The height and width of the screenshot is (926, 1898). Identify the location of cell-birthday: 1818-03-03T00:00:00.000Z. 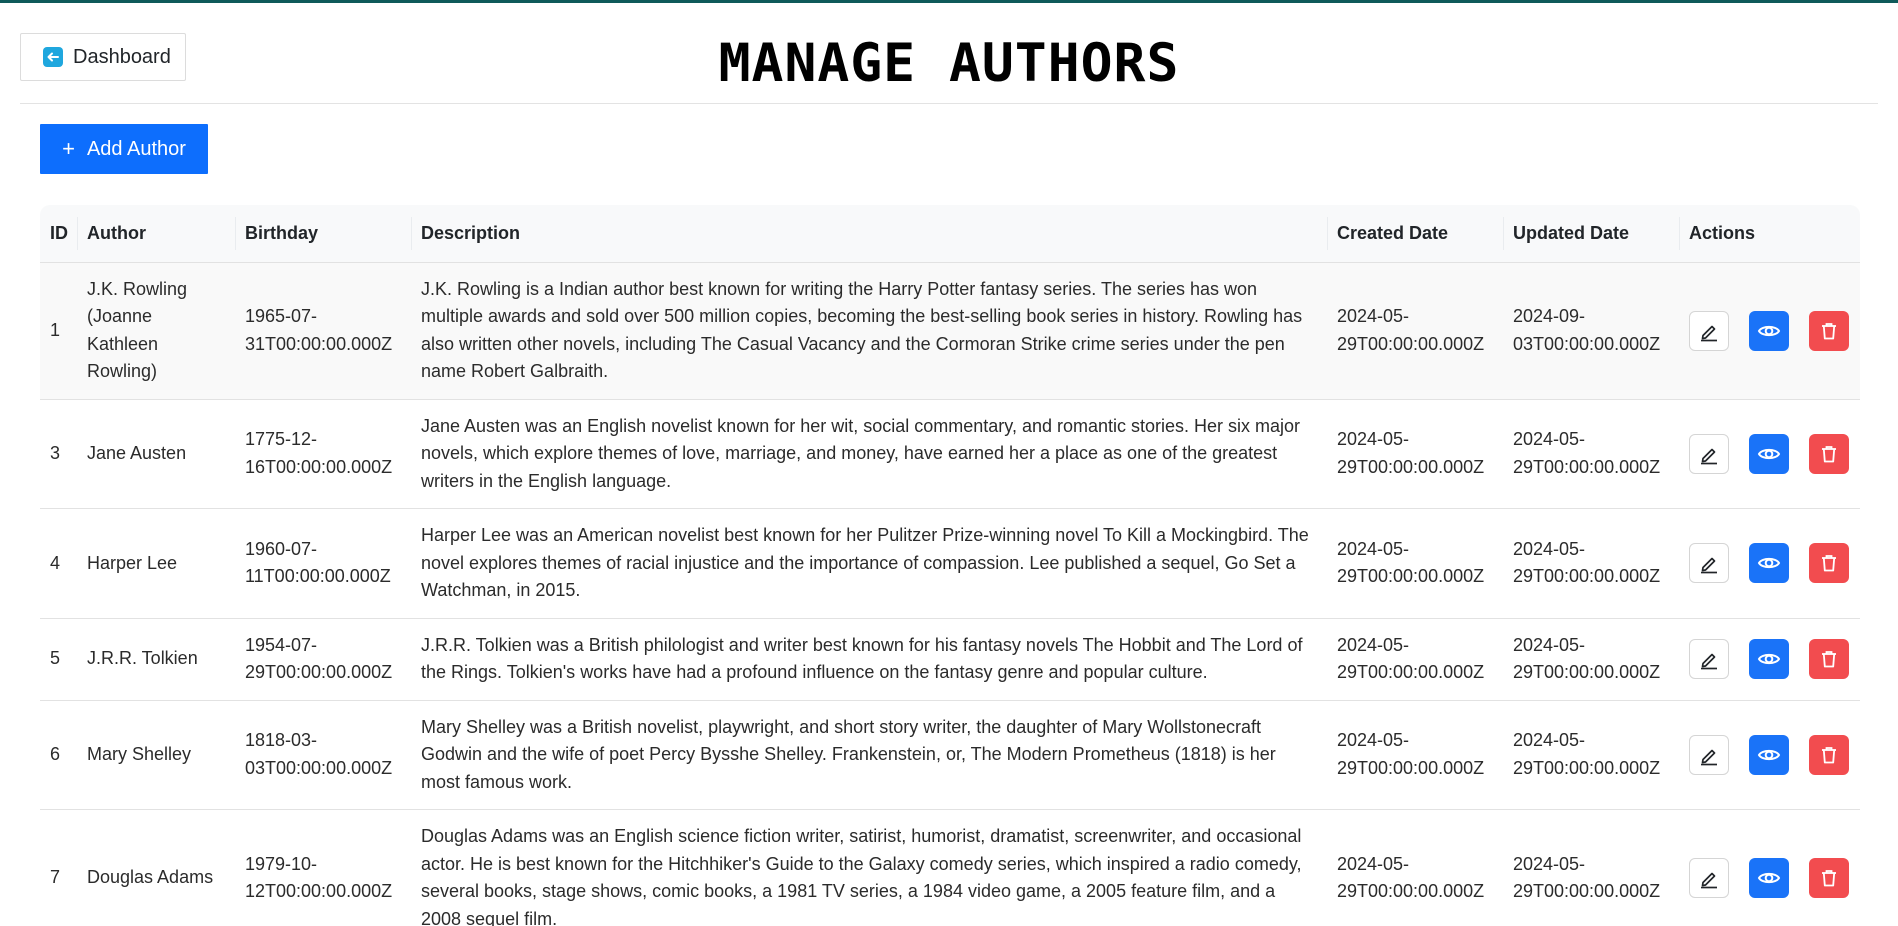
(319, 754).